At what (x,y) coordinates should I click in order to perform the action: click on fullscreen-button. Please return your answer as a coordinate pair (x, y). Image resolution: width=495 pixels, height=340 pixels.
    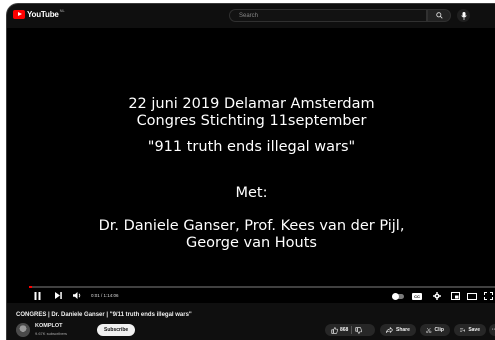
    Looking at the image, I should click on (488, 296).